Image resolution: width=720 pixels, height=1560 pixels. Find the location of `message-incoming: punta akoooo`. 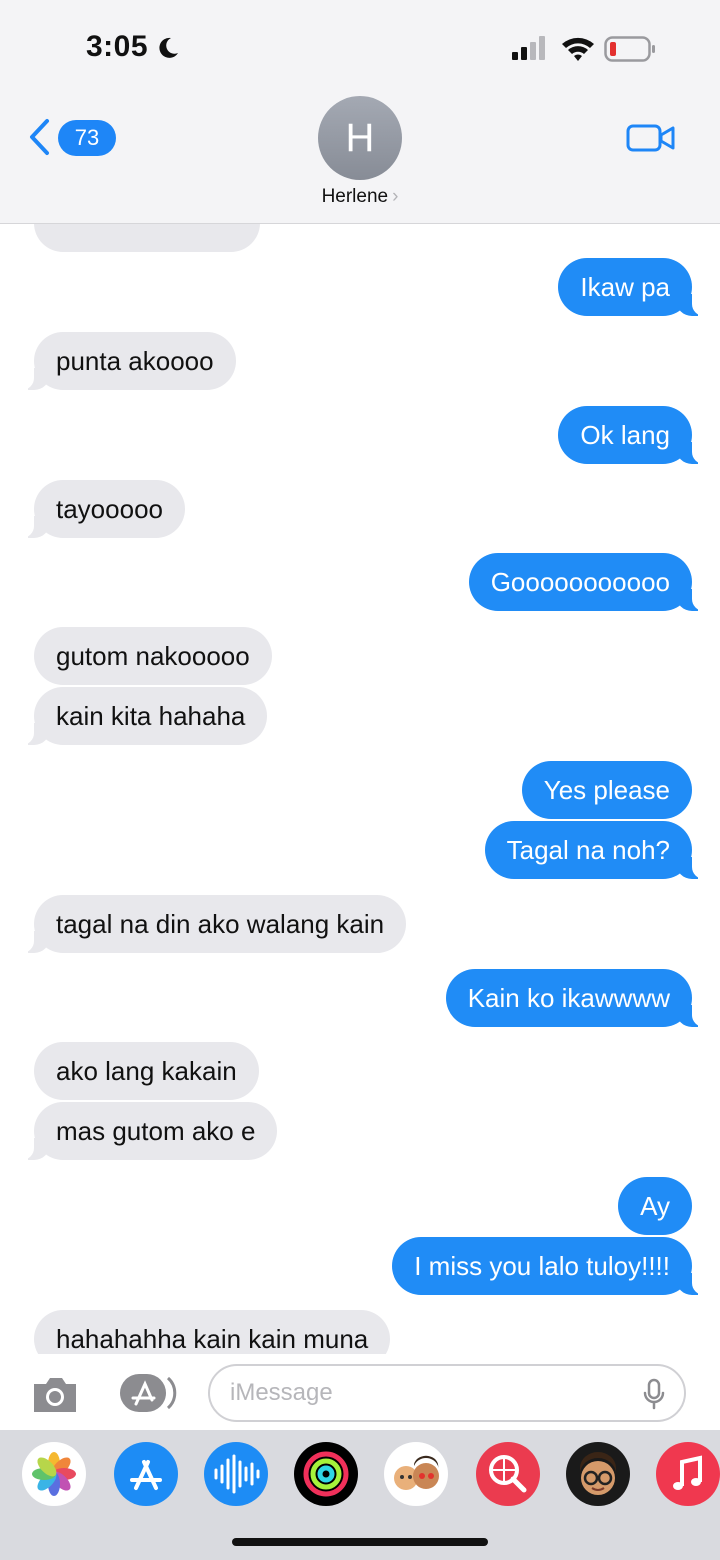

message-incoming: punta akoooo is located at coordinates (128, 361).